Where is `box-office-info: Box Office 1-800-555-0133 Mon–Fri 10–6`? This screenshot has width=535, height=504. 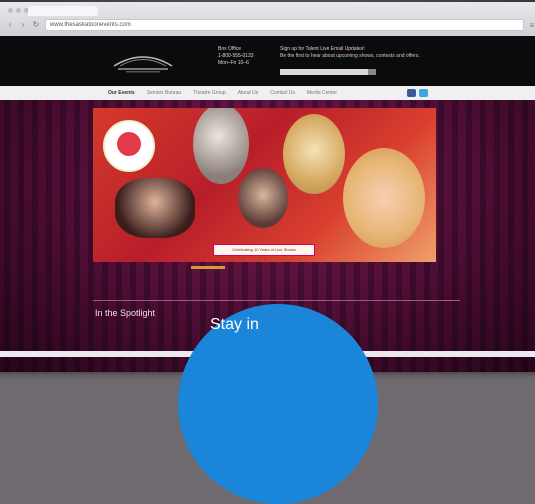 box-office-info: Box Office 1-800-555-0133 Mon–Fri 10–6 is located at coordinates (236, 56).